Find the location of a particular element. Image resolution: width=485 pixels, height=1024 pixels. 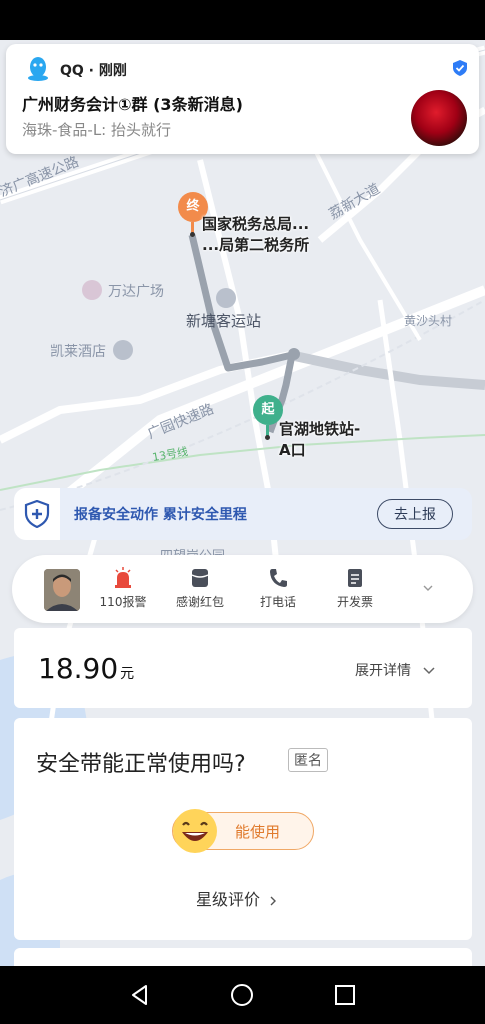

system-navigation-bar is located at coordinates (242, 995).